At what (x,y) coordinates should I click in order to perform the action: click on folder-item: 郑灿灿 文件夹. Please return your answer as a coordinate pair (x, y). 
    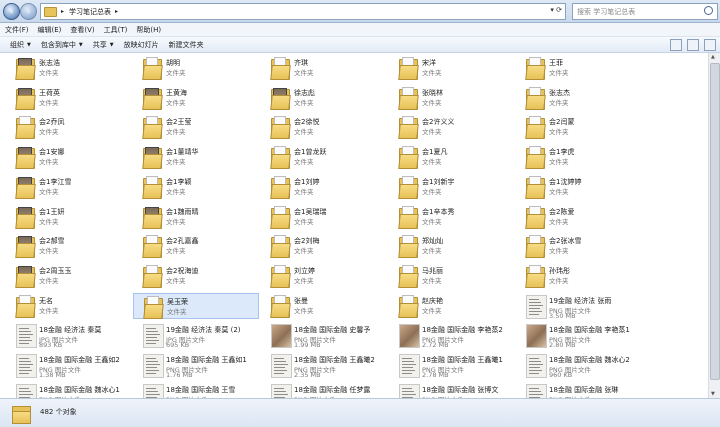
    Looking at the image, I should click on (452, 246).